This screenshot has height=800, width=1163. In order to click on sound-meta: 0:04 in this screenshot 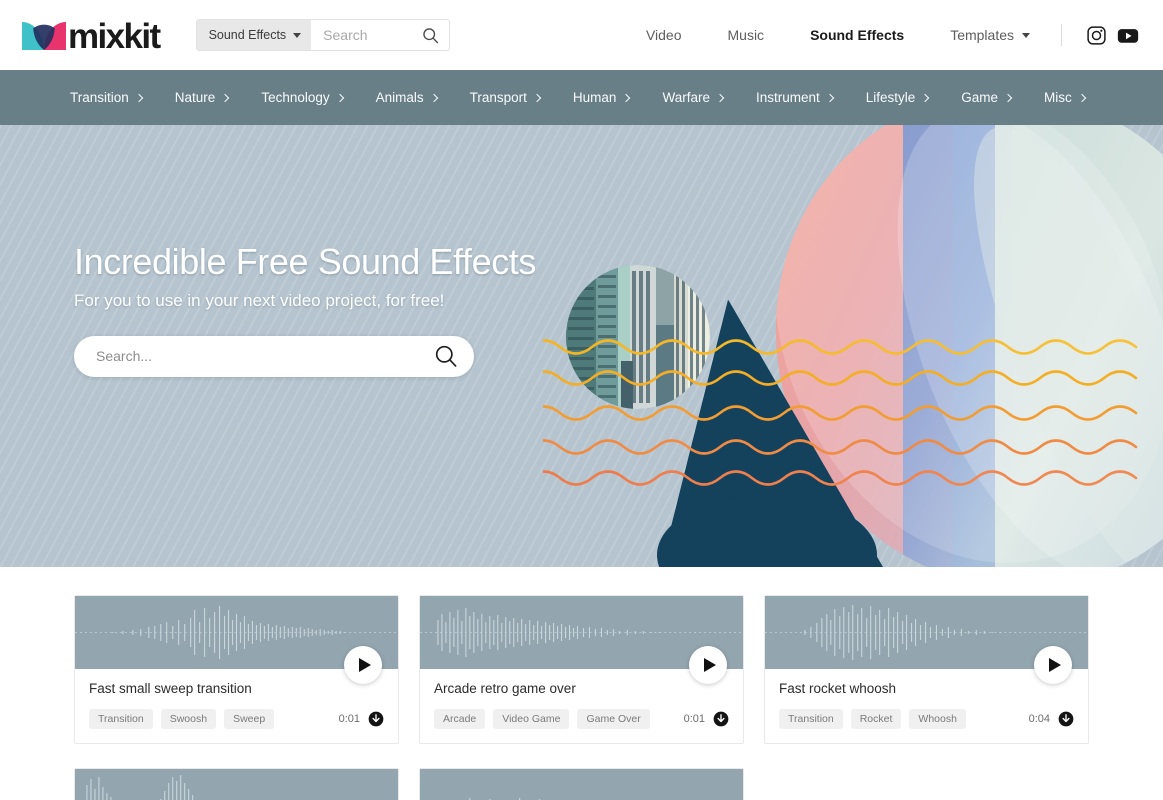, I will do `click(1051, 719)`.